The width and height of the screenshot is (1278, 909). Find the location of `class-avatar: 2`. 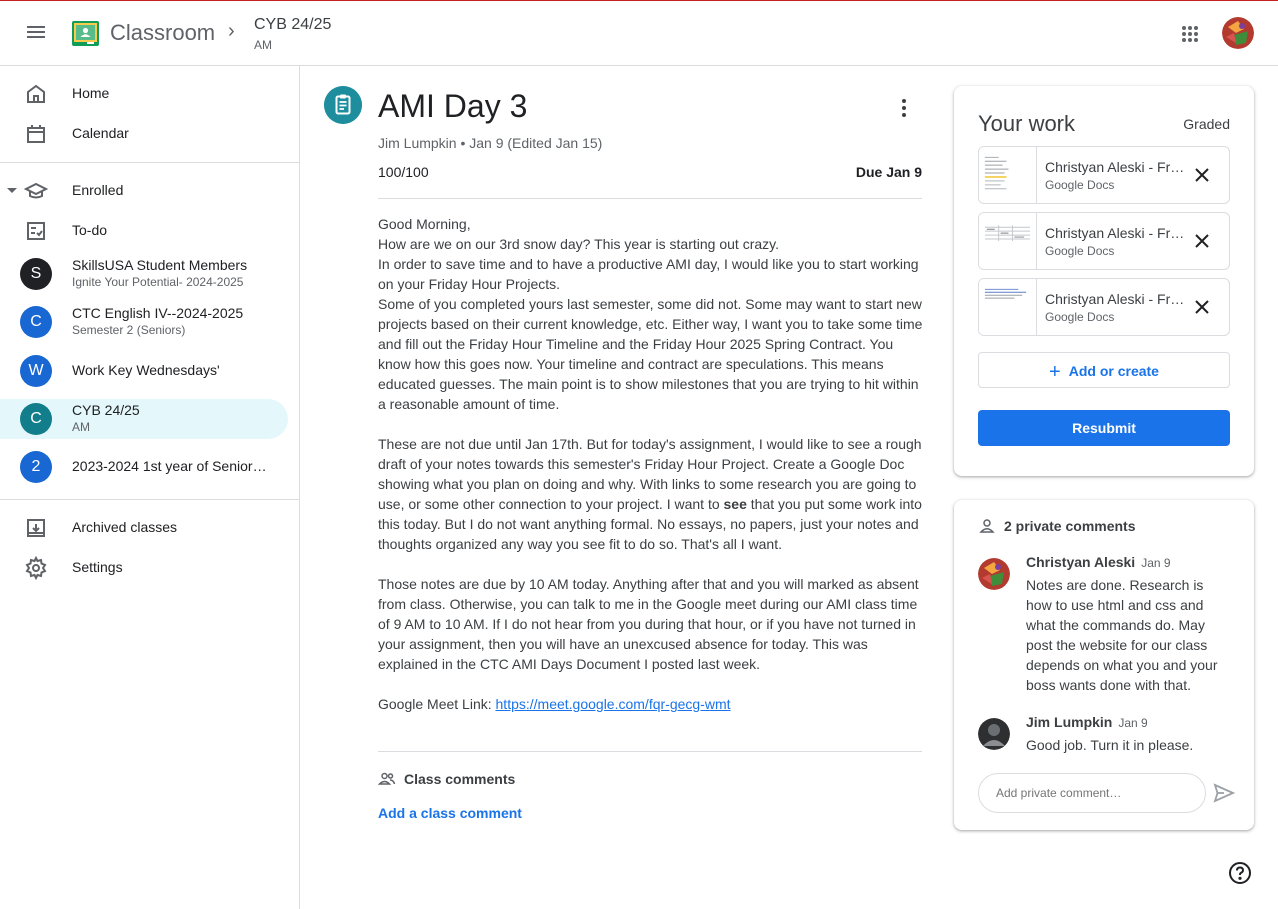

class-avatar: 2 is located at coordinates (36, 467).